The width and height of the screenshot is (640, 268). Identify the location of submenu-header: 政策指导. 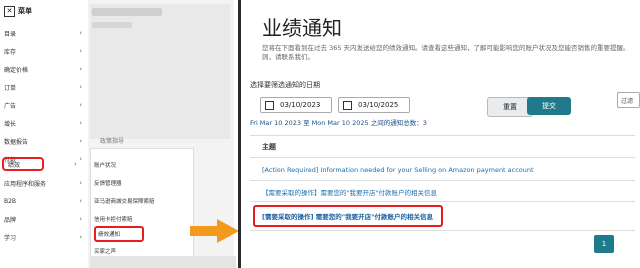
(112, 141).